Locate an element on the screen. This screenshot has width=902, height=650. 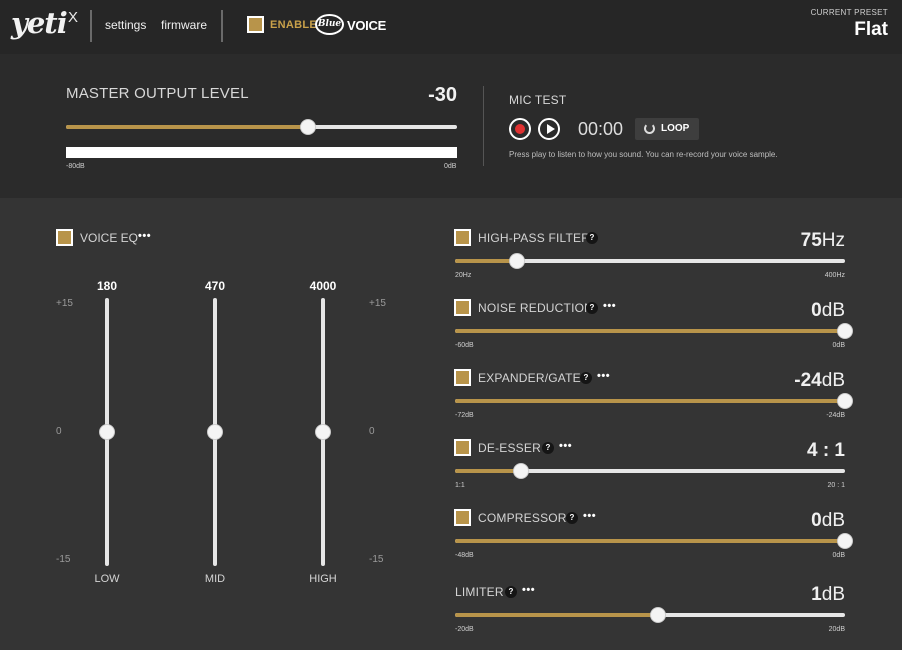
play-icon is located at coordinates (551, 129).